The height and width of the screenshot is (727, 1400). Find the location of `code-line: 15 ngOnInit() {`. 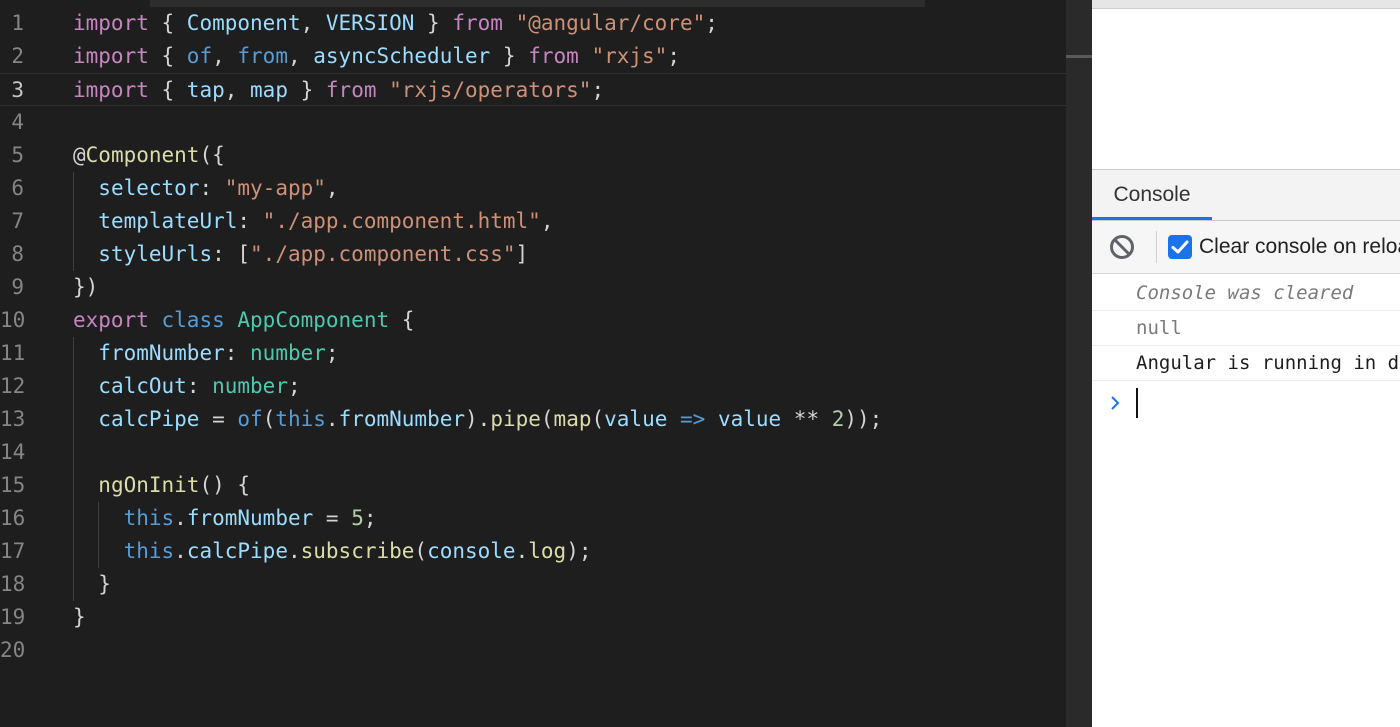

code-line: 15 ngOnInit() { is located at coordinates (533, 485).